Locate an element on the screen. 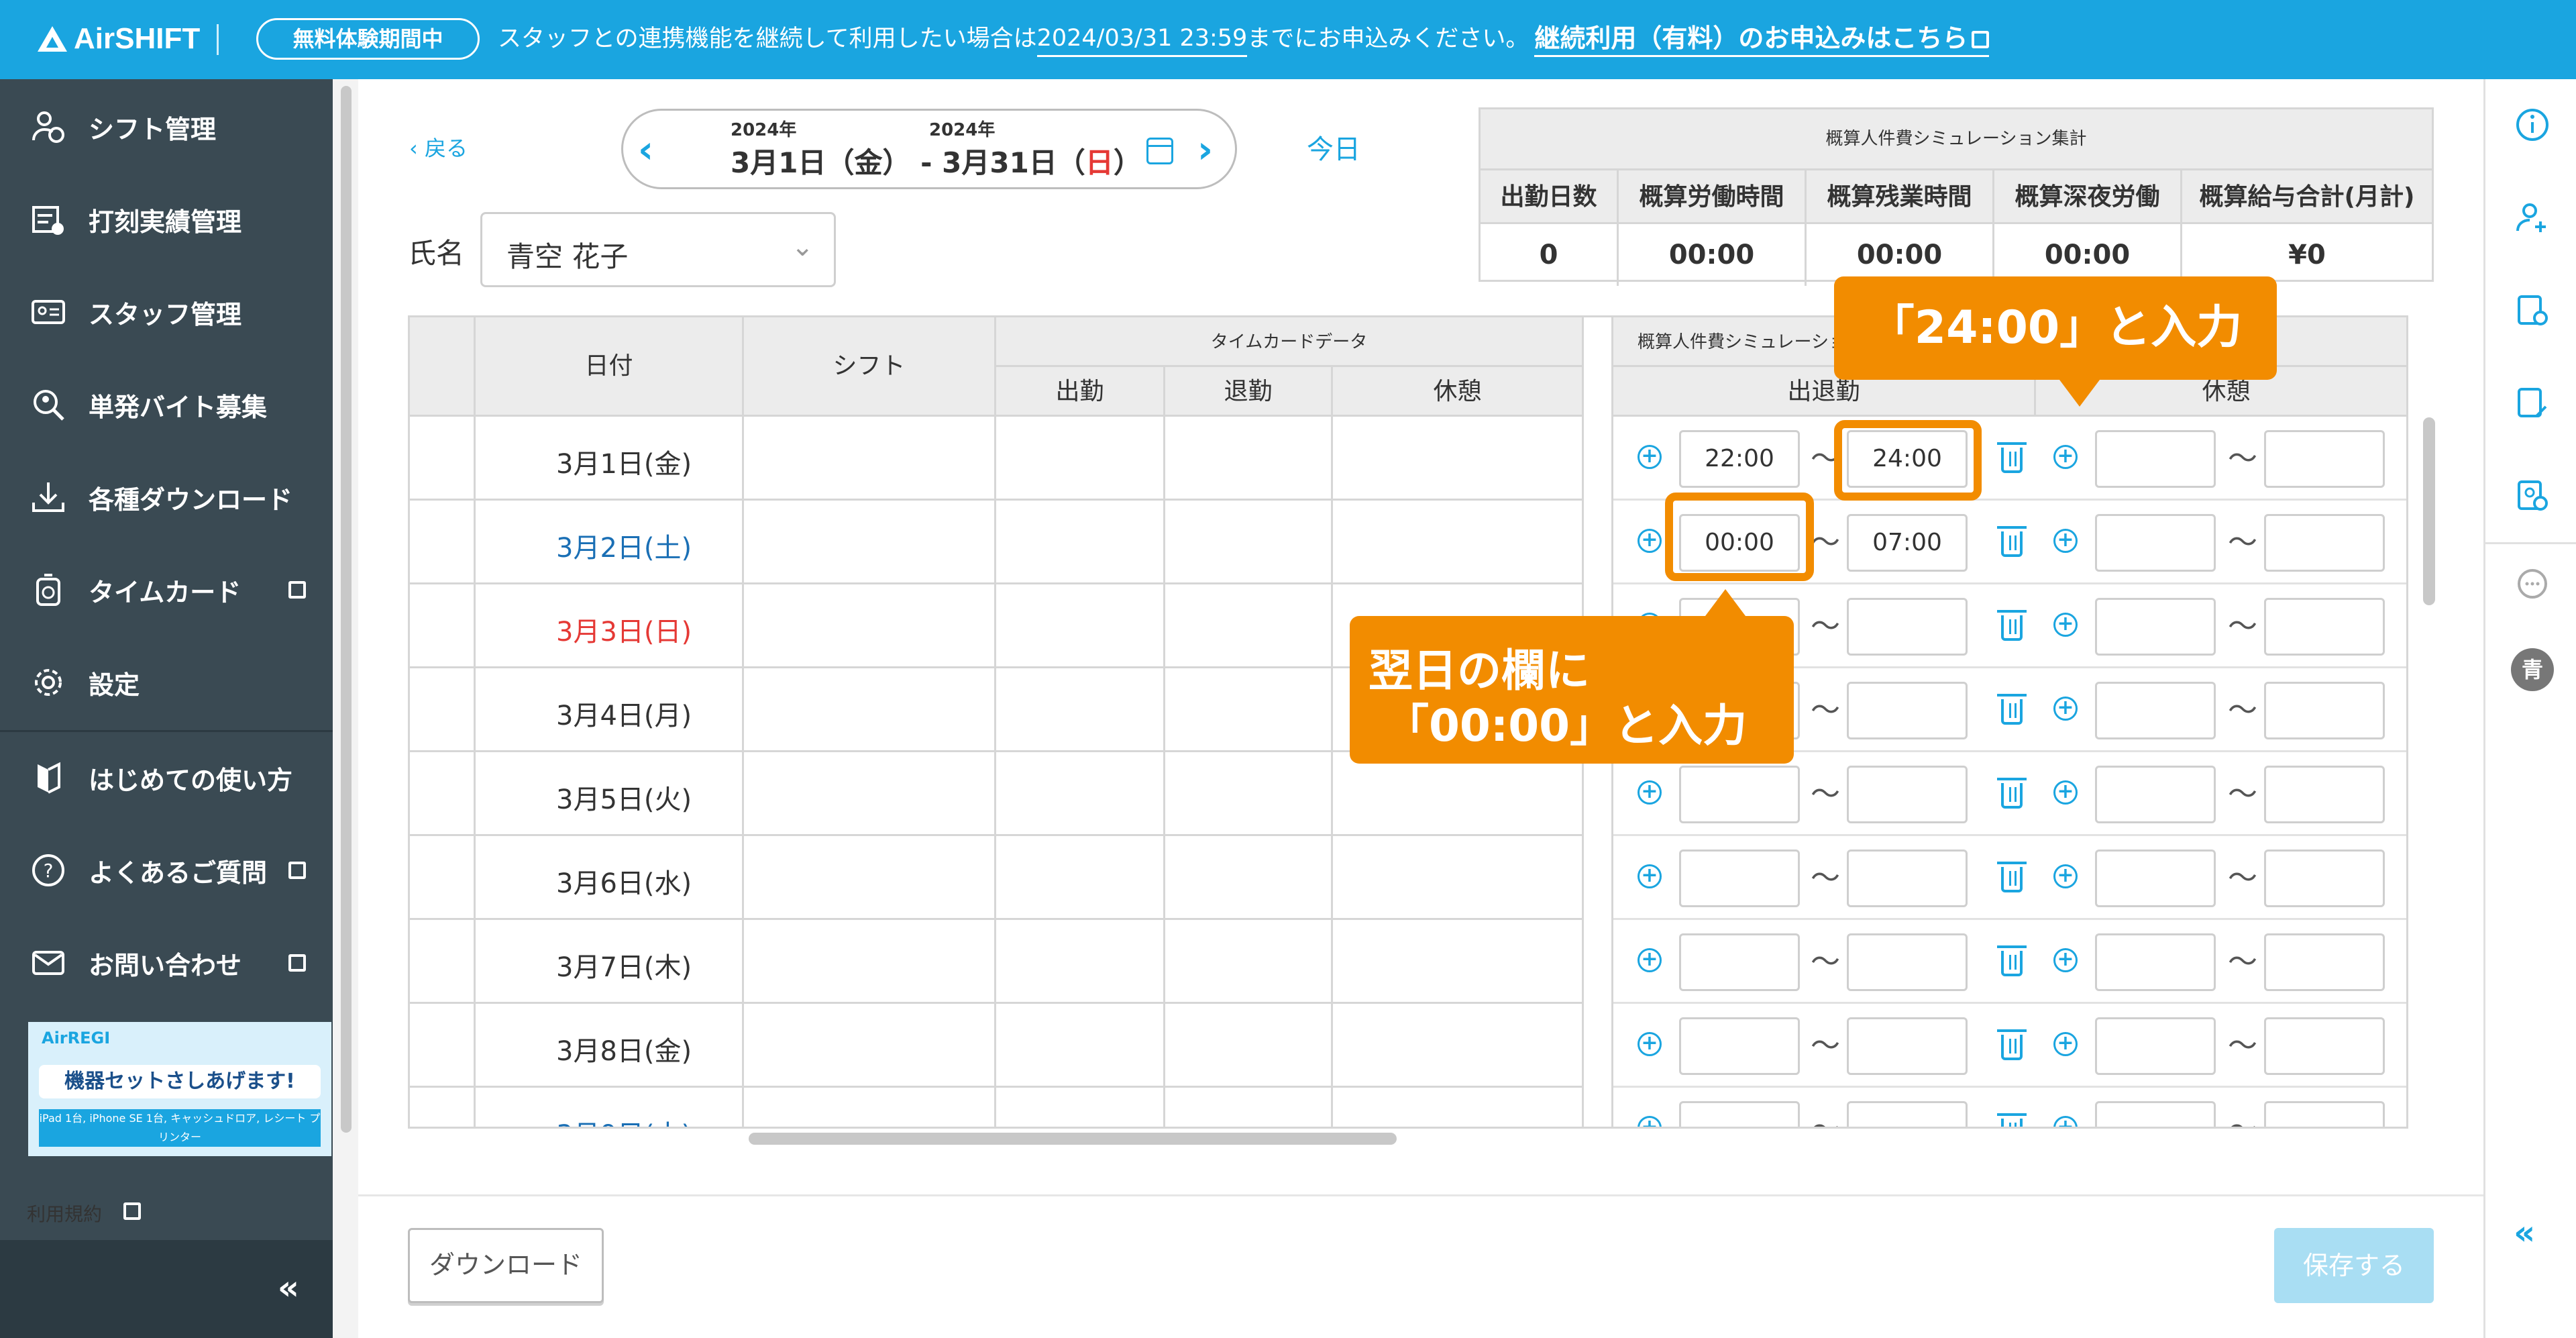  sidebar-item-guide: はじめての使い方 is located at coordinates (166, 777).